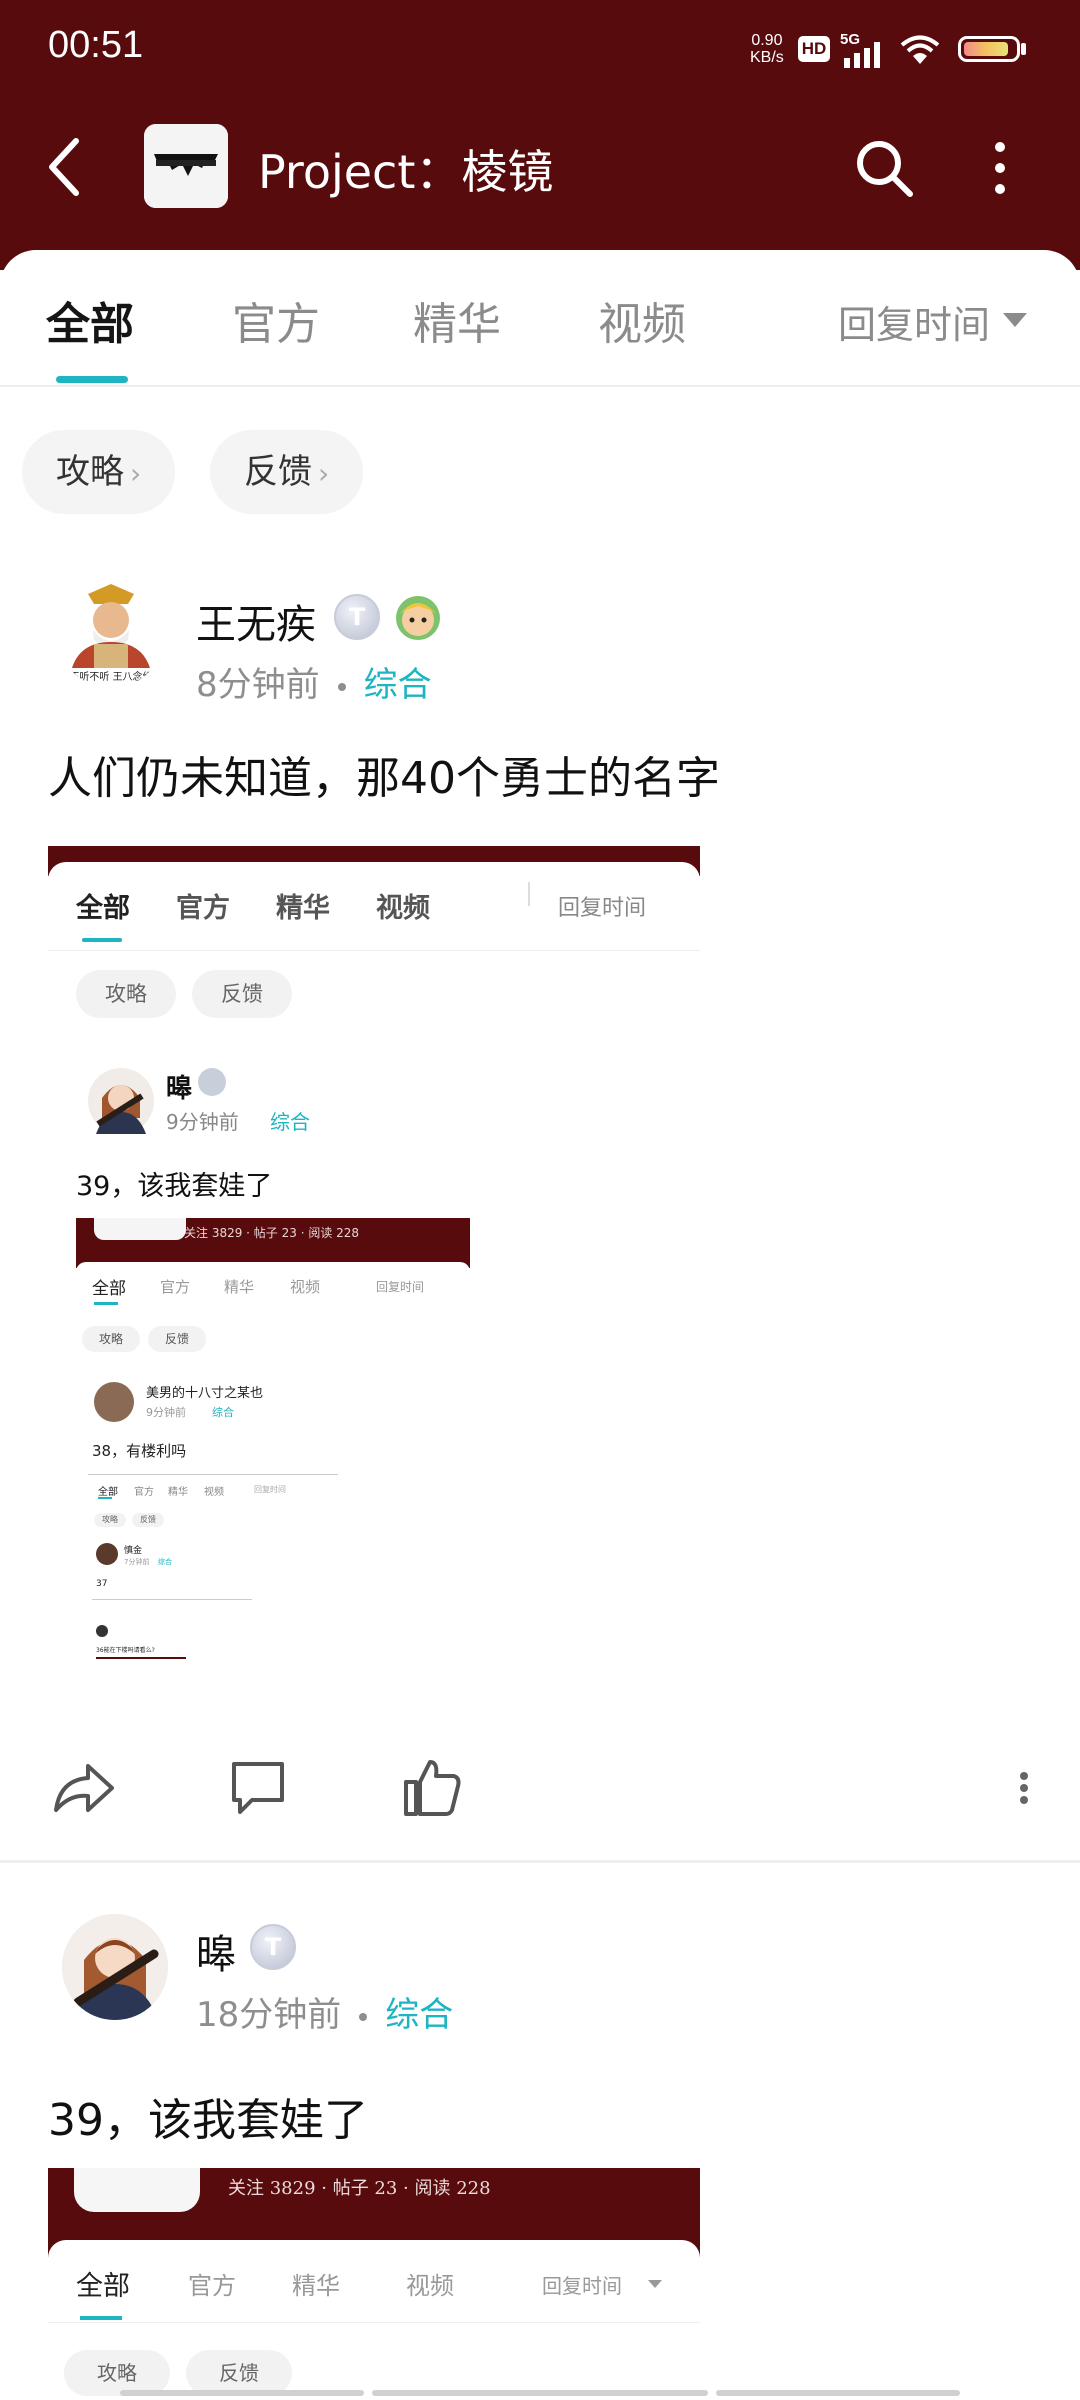 This screenshot has width=1080, height=2400. Describe the element at coordinates (111, 635) in the screenshot. I see `avatar: 不听不听 王八念经` at that location.